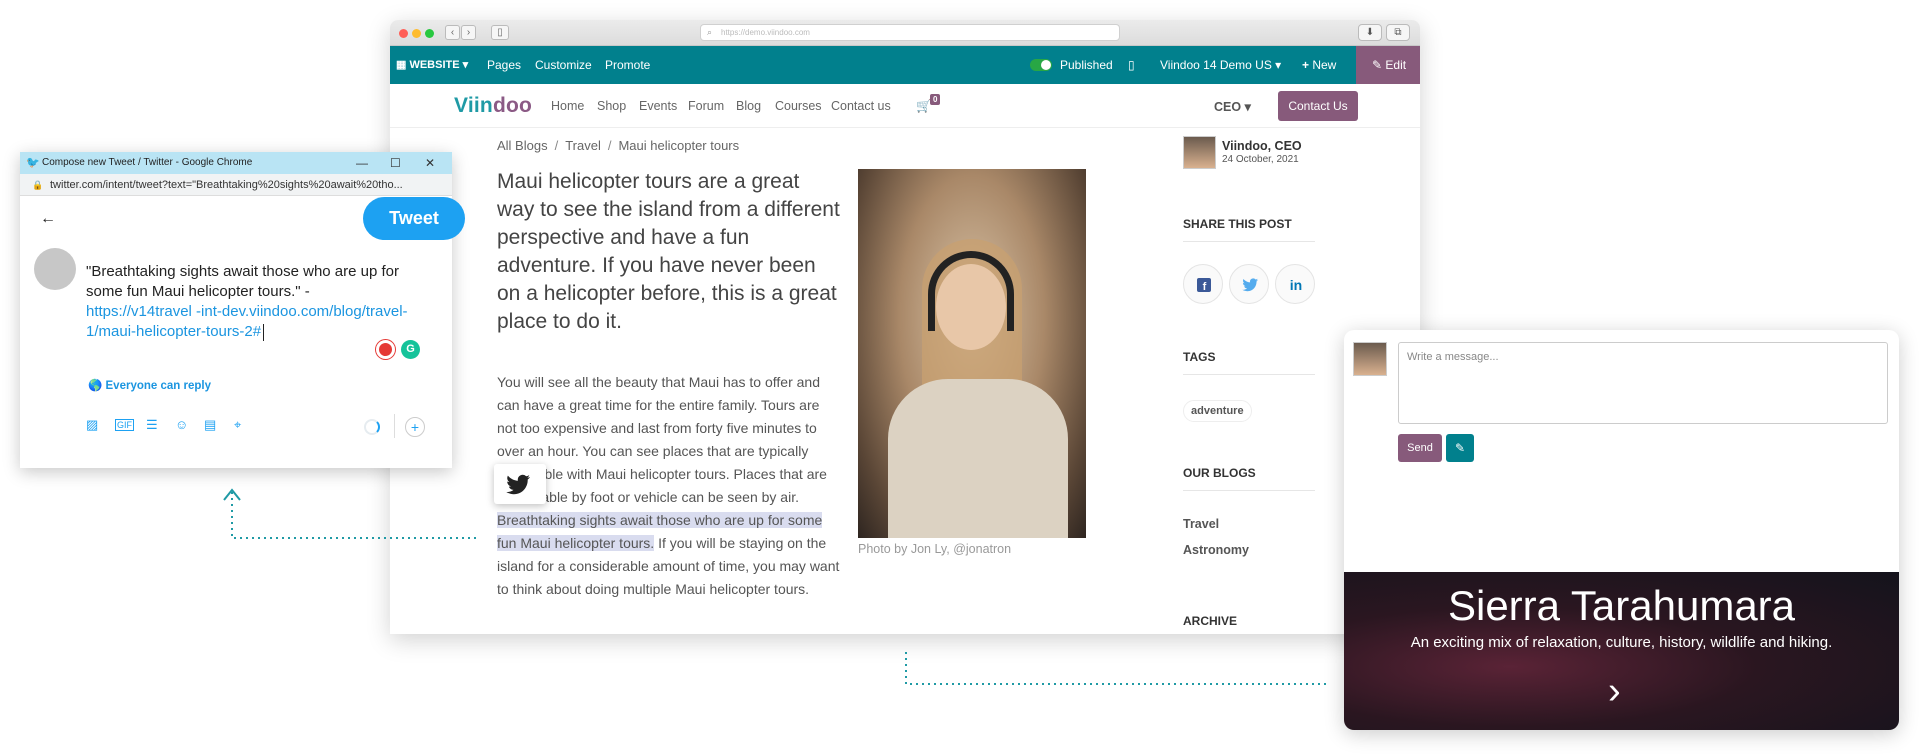 This screenshot has width=1920, height=754. What do you see at coordinates (1115, 668) in the screenshot?
I see `connector-right` at bounding box center [1115, 668].